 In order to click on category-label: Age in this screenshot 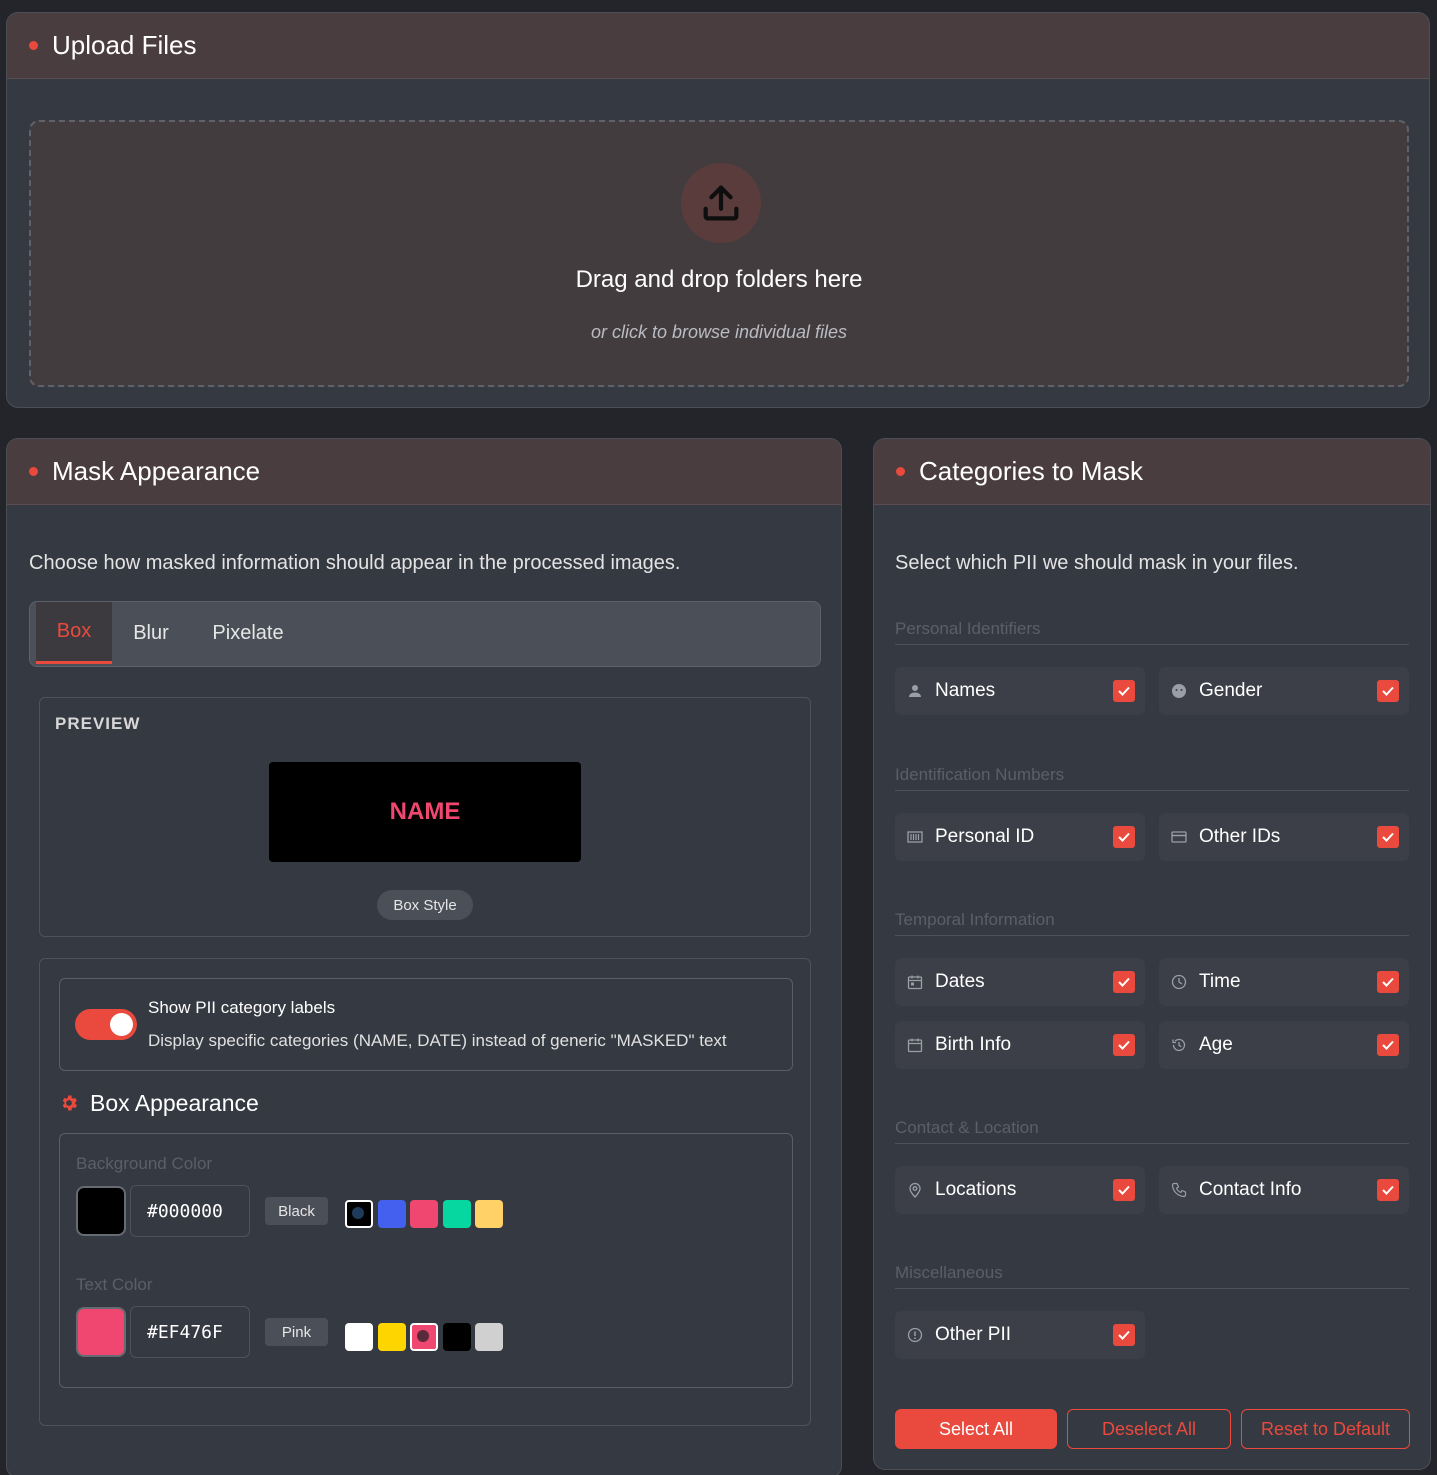, I will do `click(1216, 1044)`.